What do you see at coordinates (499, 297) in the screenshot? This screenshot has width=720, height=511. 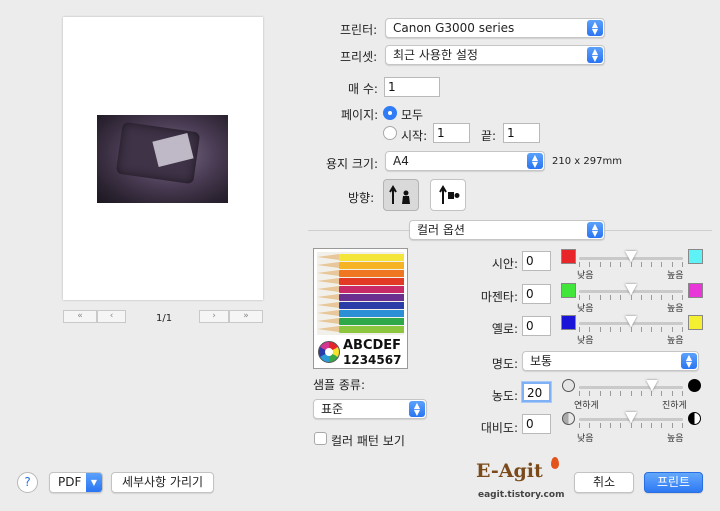 I see `magenta-label: 마젠타:` at bounding box center [499, 297].